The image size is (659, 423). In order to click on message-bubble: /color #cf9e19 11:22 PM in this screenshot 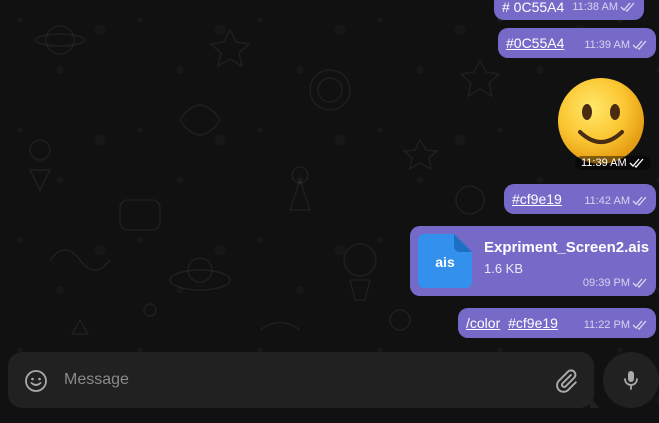, I will do `click(557, 323)`.